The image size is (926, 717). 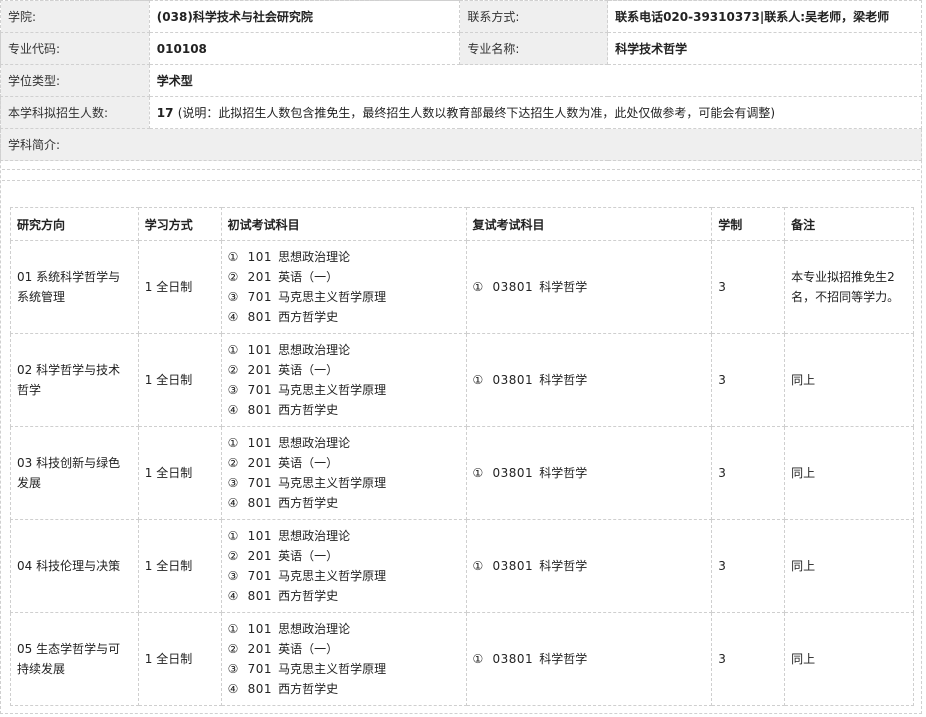 I want to click on header-remark: 备注, so click(x=849, y=224).